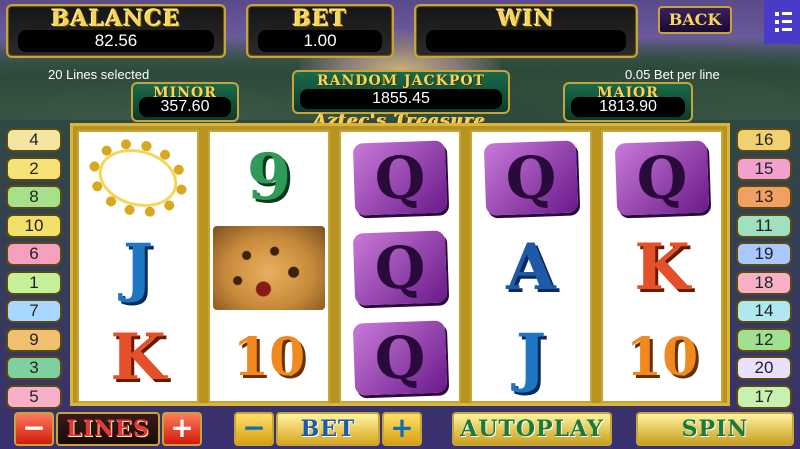 This screenshot has height=449, width=800. What do you see at coordinates (34, 254) in the screenshot?
I see `left-line-button: 6` at bounding box center [34, 254].